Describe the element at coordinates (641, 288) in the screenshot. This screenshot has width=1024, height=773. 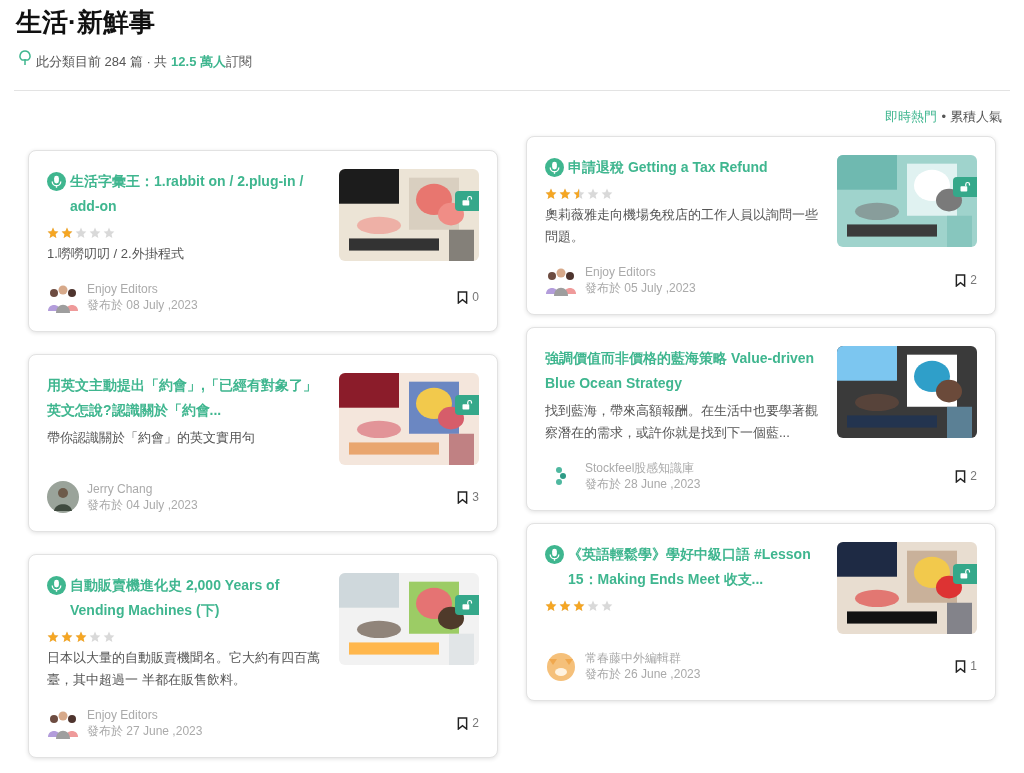
I see `publish-date: 發布於 05 July ,2023` at that location.